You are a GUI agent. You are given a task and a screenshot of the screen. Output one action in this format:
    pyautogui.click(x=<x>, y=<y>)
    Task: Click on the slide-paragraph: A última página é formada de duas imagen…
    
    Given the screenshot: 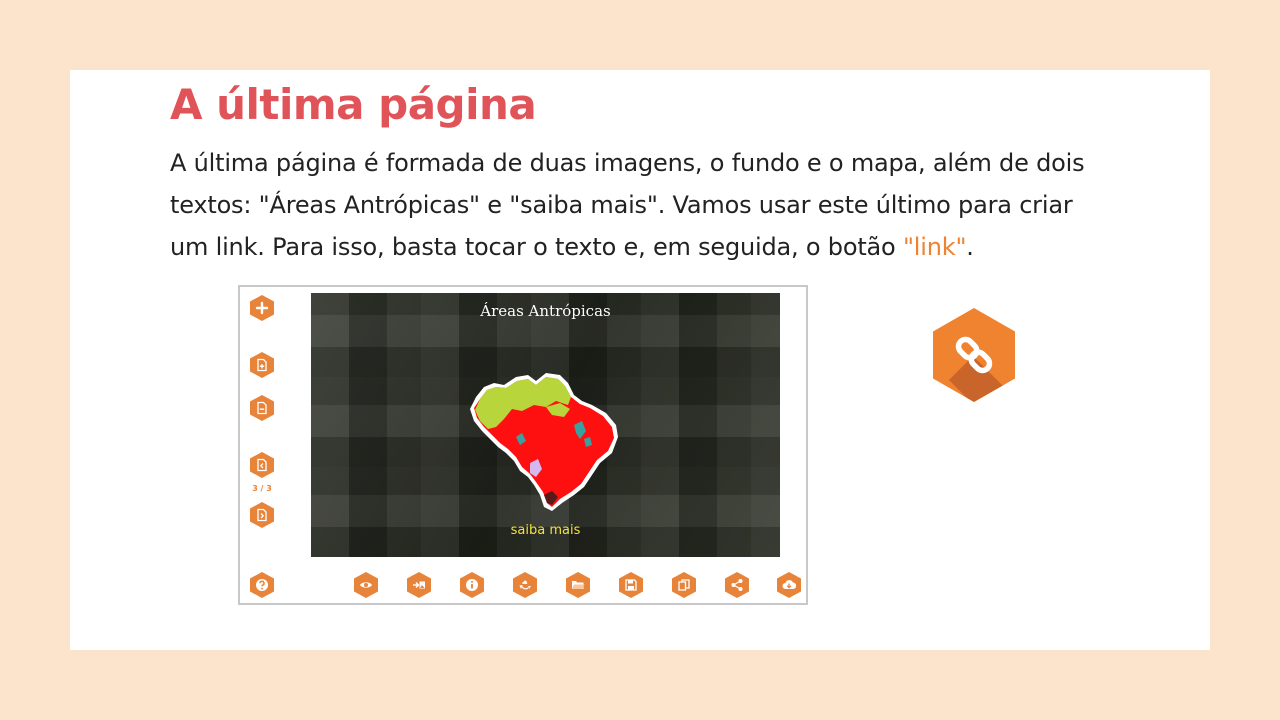 What is the action you would take?
    pyautogui.click(x=635, y=205)
    